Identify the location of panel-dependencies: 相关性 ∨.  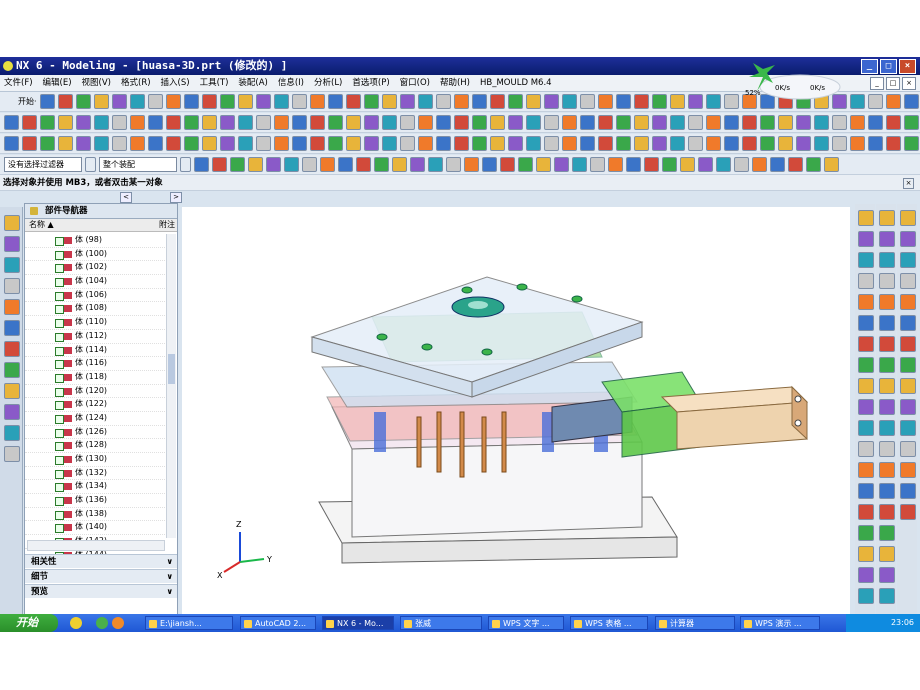
(101, 561).